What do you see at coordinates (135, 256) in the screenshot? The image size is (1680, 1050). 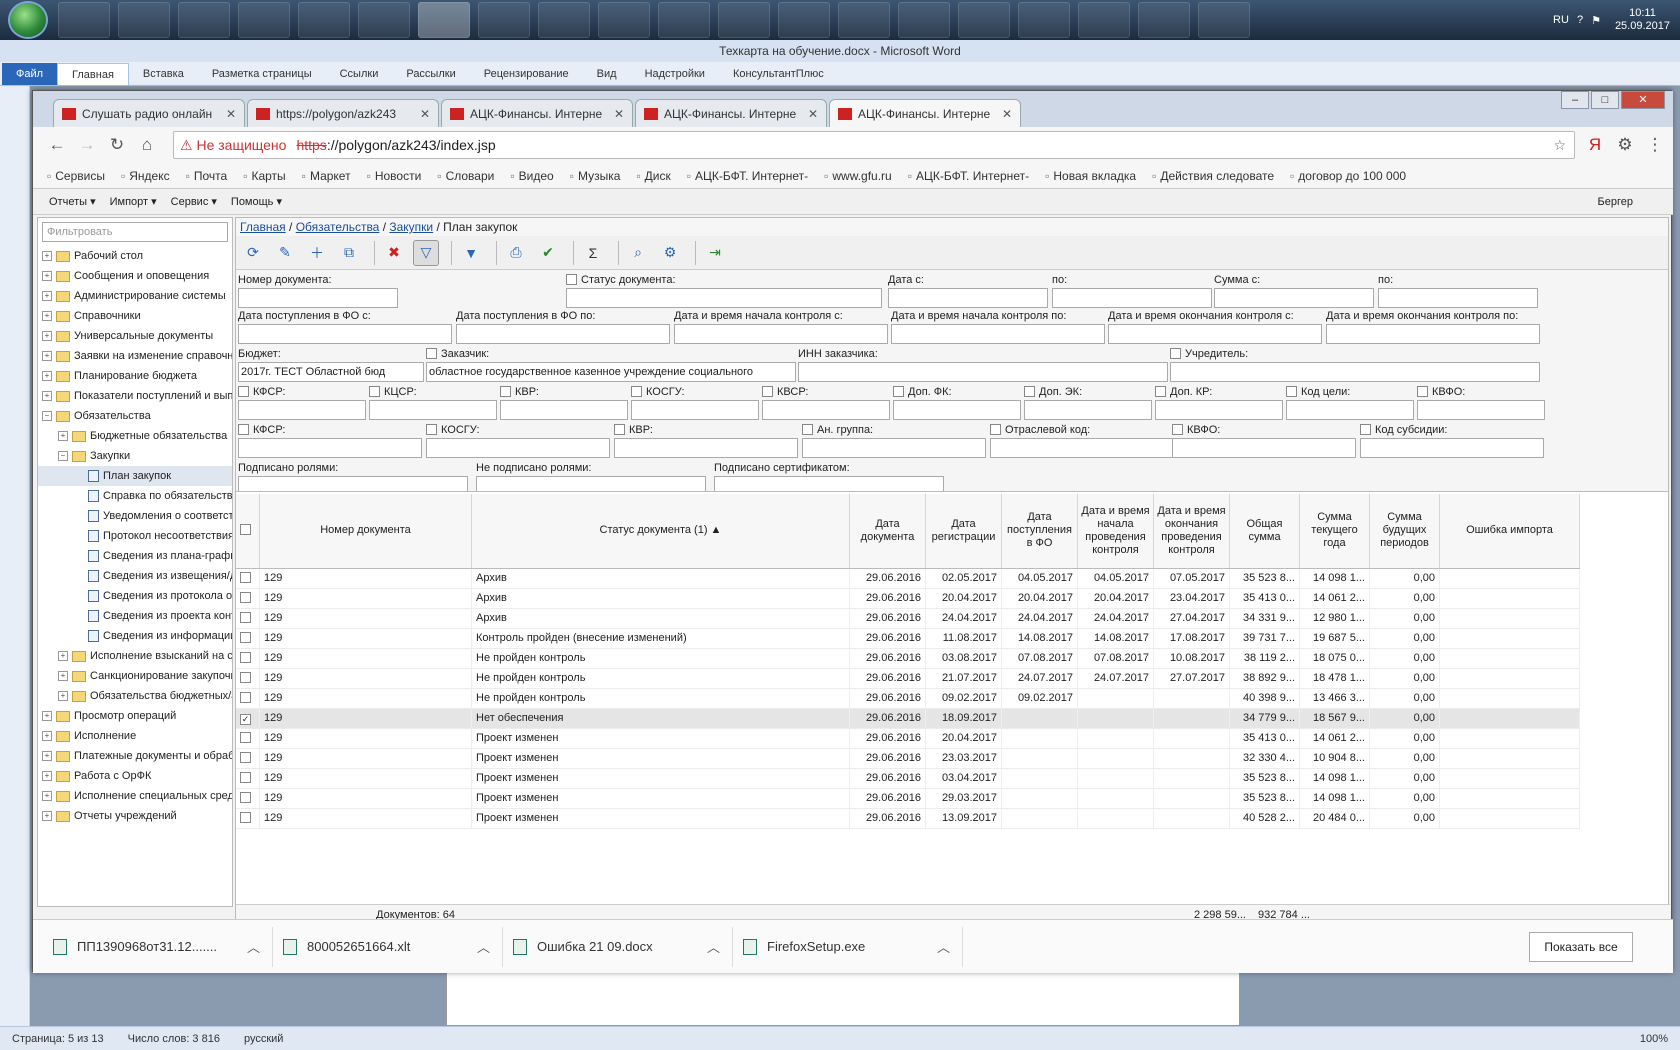 I see `tree-item: + Рабочий стол` at bounding box center [135, 256].